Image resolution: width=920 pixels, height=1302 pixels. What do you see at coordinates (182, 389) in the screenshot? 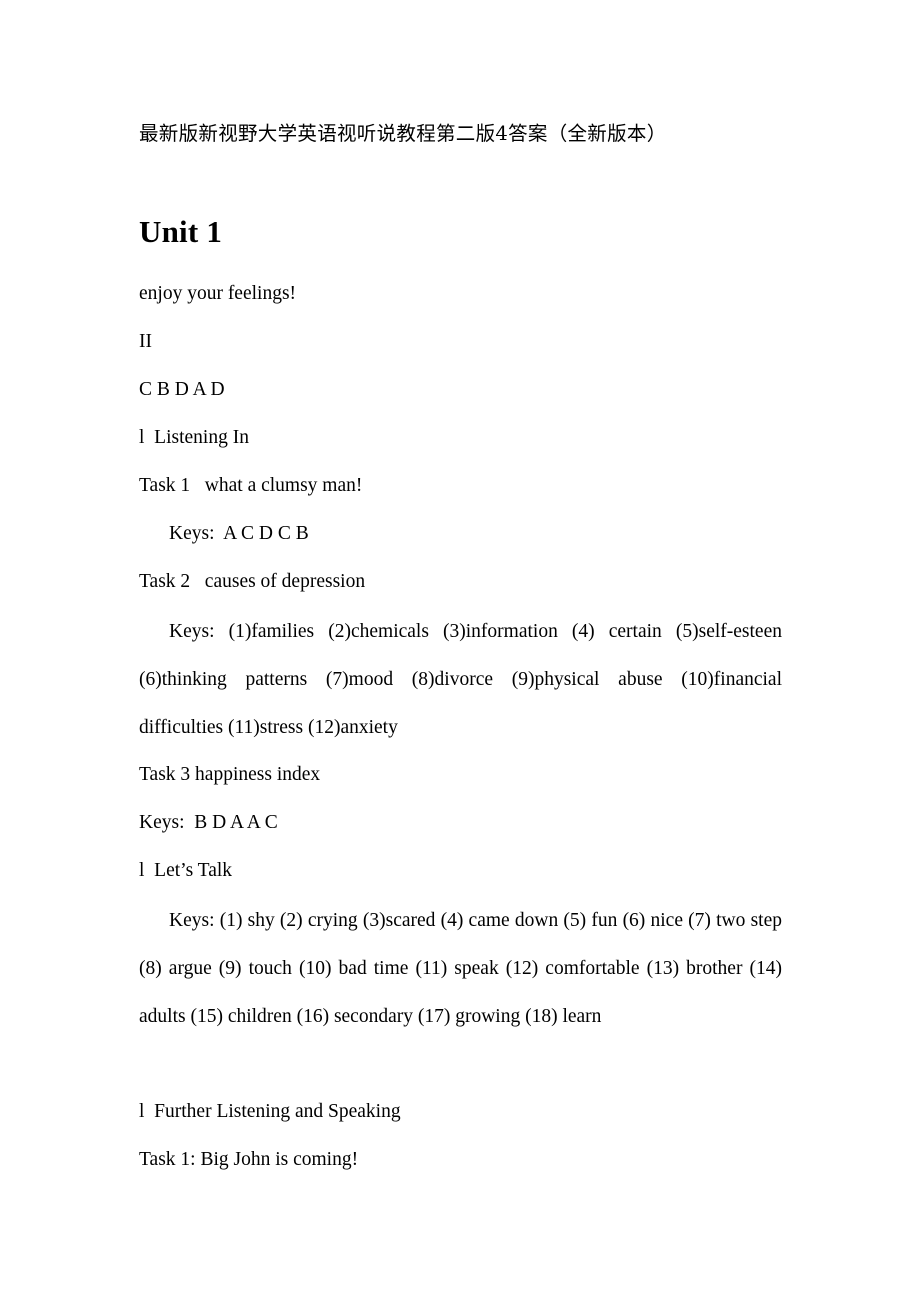
I see `line-answers-cbdad: C B D A D` at bounding box center [182, 389].